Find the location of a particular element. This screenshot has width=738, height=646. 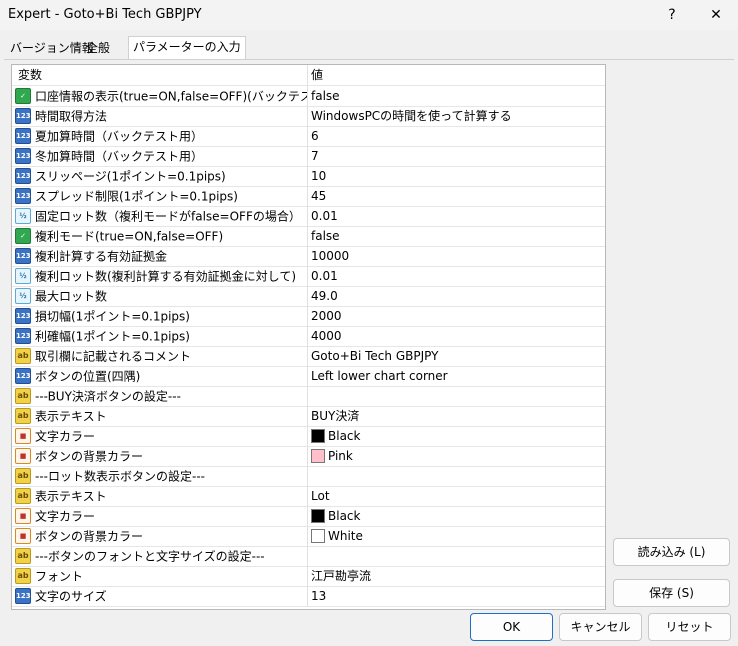

parameter-row: ½ 固定ロット数（複利モードがfalse=OFFの場合） 0.01 is located at coordinates (308, 216).